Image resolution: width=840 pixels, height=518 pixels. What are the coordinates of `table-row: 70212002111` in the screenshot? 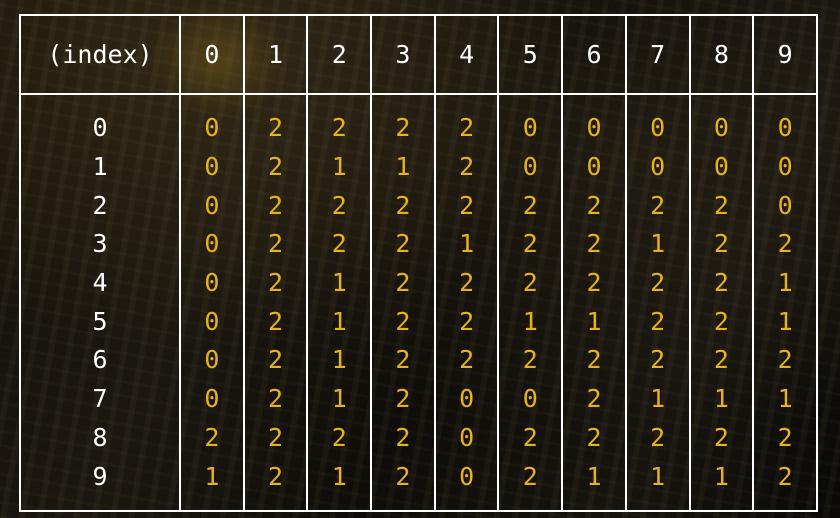 It's located at (418, 399).